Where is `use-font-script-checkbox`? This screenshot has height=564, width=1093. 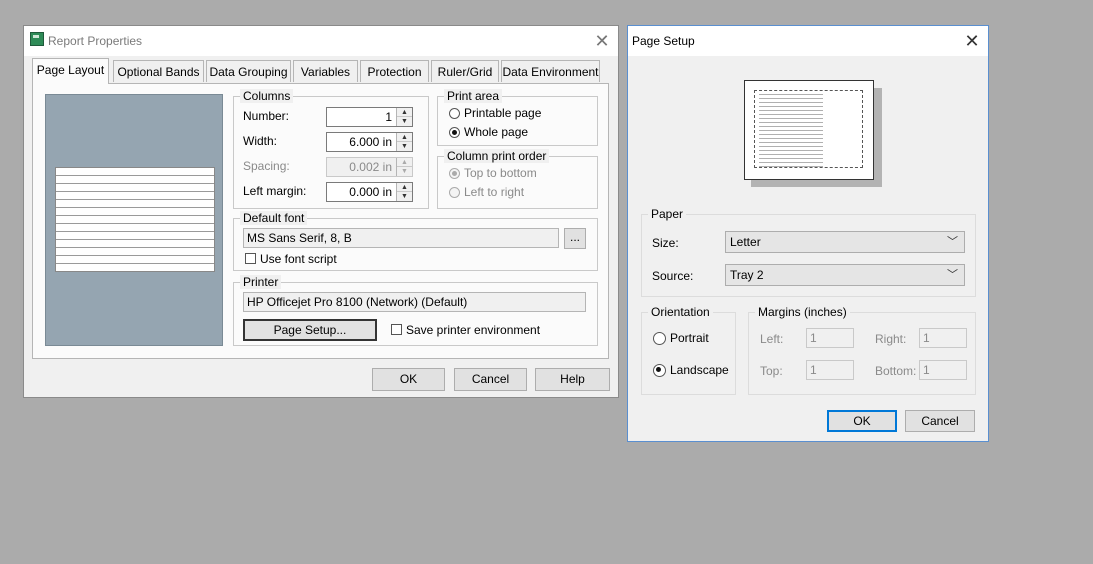 use-font-script-checkbox is located at coordinates (250, 258).